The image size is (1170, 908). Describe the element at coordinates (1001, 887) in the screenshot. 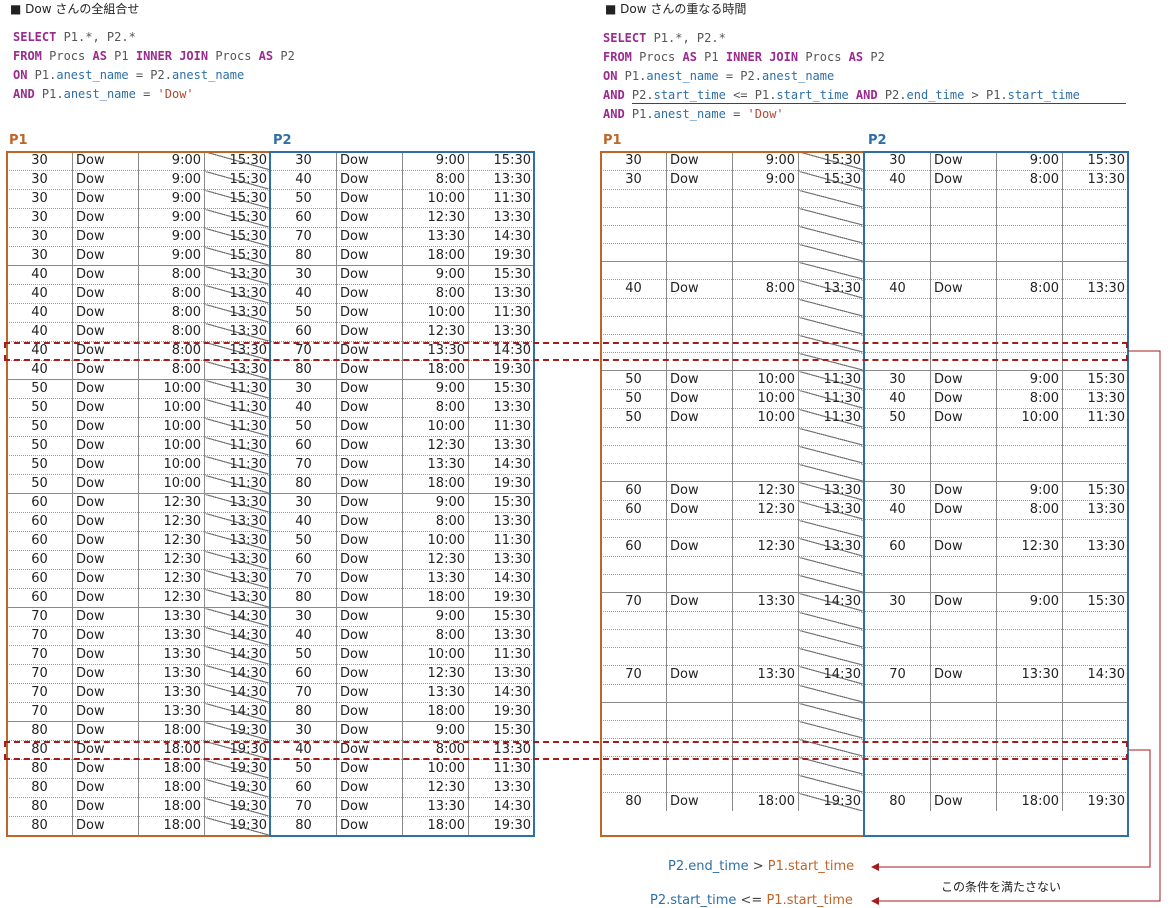

I see `unsatisfied-note: この条件を満たさない` at that location.